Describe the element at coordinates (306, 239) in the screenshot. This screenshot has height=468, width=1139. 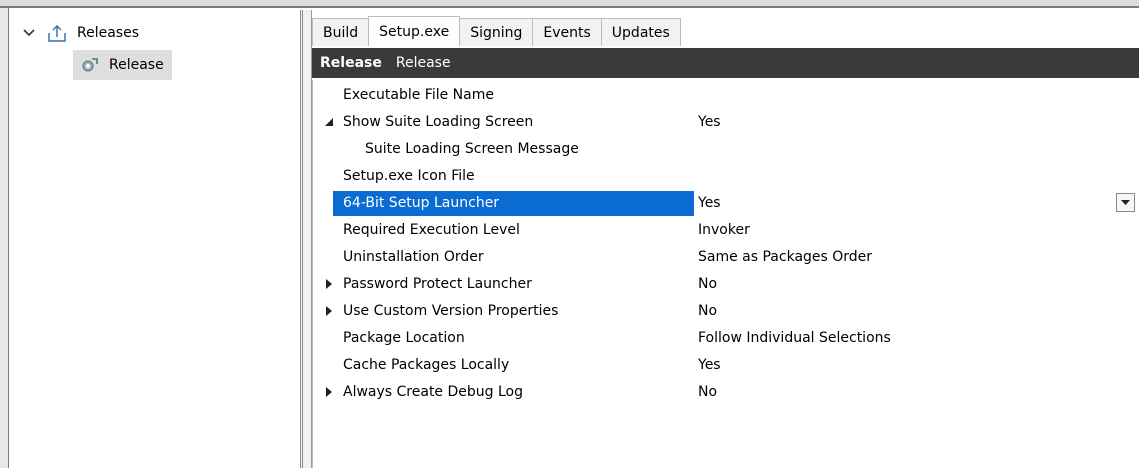
I see `pane-splitter` at that location.